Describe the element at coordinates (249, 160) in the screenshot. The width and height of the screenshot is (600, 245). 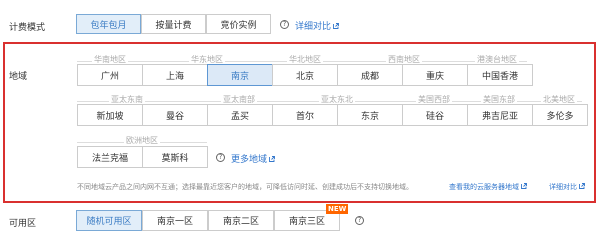
I see `more-regions-link-text: 更多地域` at that location.